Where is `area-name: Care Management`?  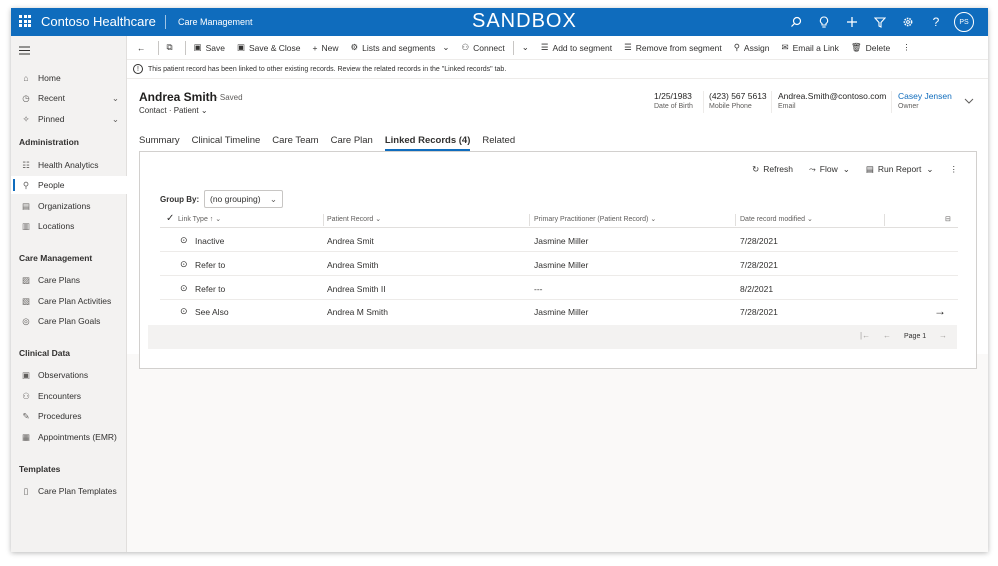 area-name: Care Management is located at coordinates (215, 22).